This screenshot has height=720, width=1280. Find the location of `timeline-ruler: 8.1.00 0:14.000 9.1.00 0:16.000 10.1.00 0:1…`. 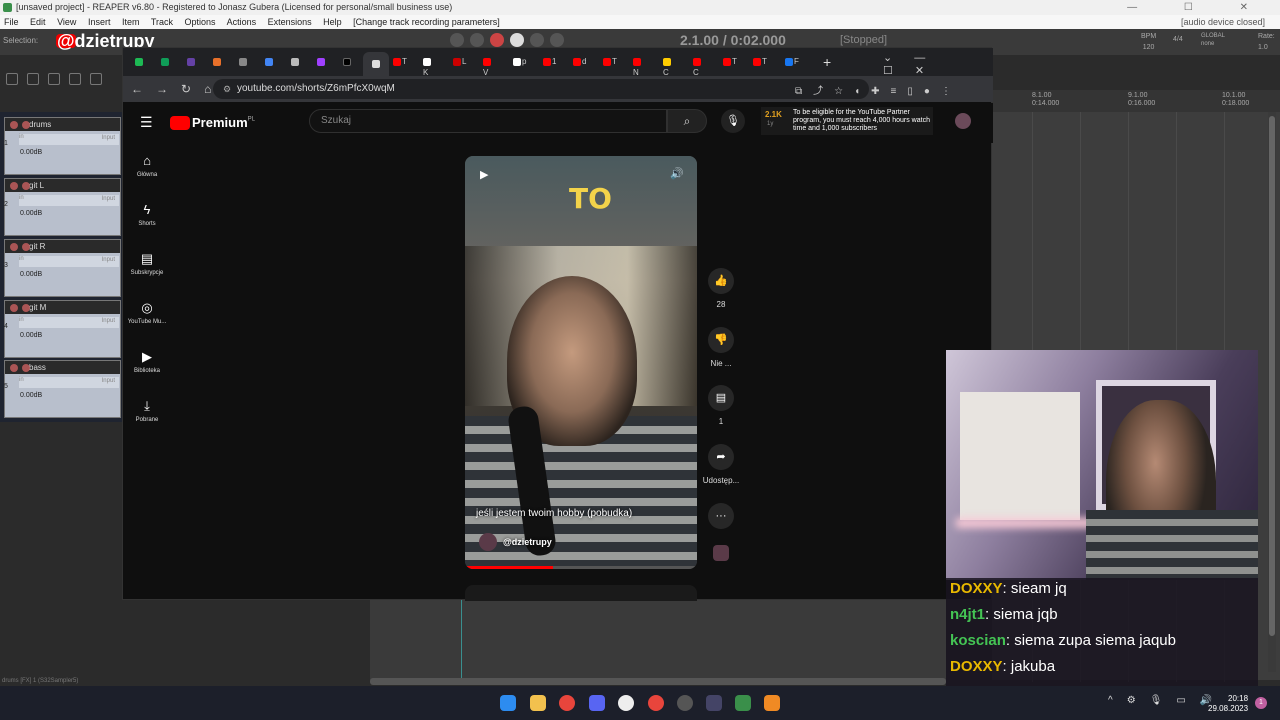

timeline-ruler: 8.1.00 0:14.000 9.1.00 0:16.000 10.1.00 0:1… is located at coordinates (1136, 101).